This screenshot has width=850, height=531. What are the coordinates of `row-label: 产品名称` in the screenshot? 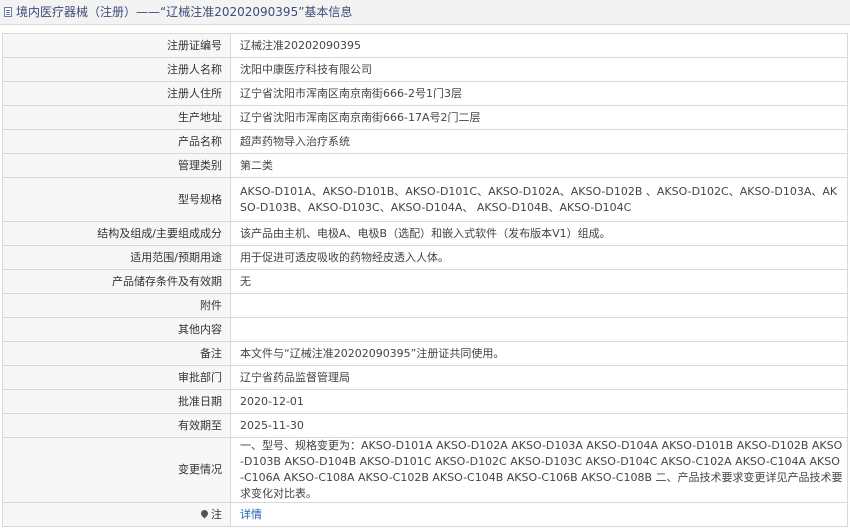 It's located at (116, 141).